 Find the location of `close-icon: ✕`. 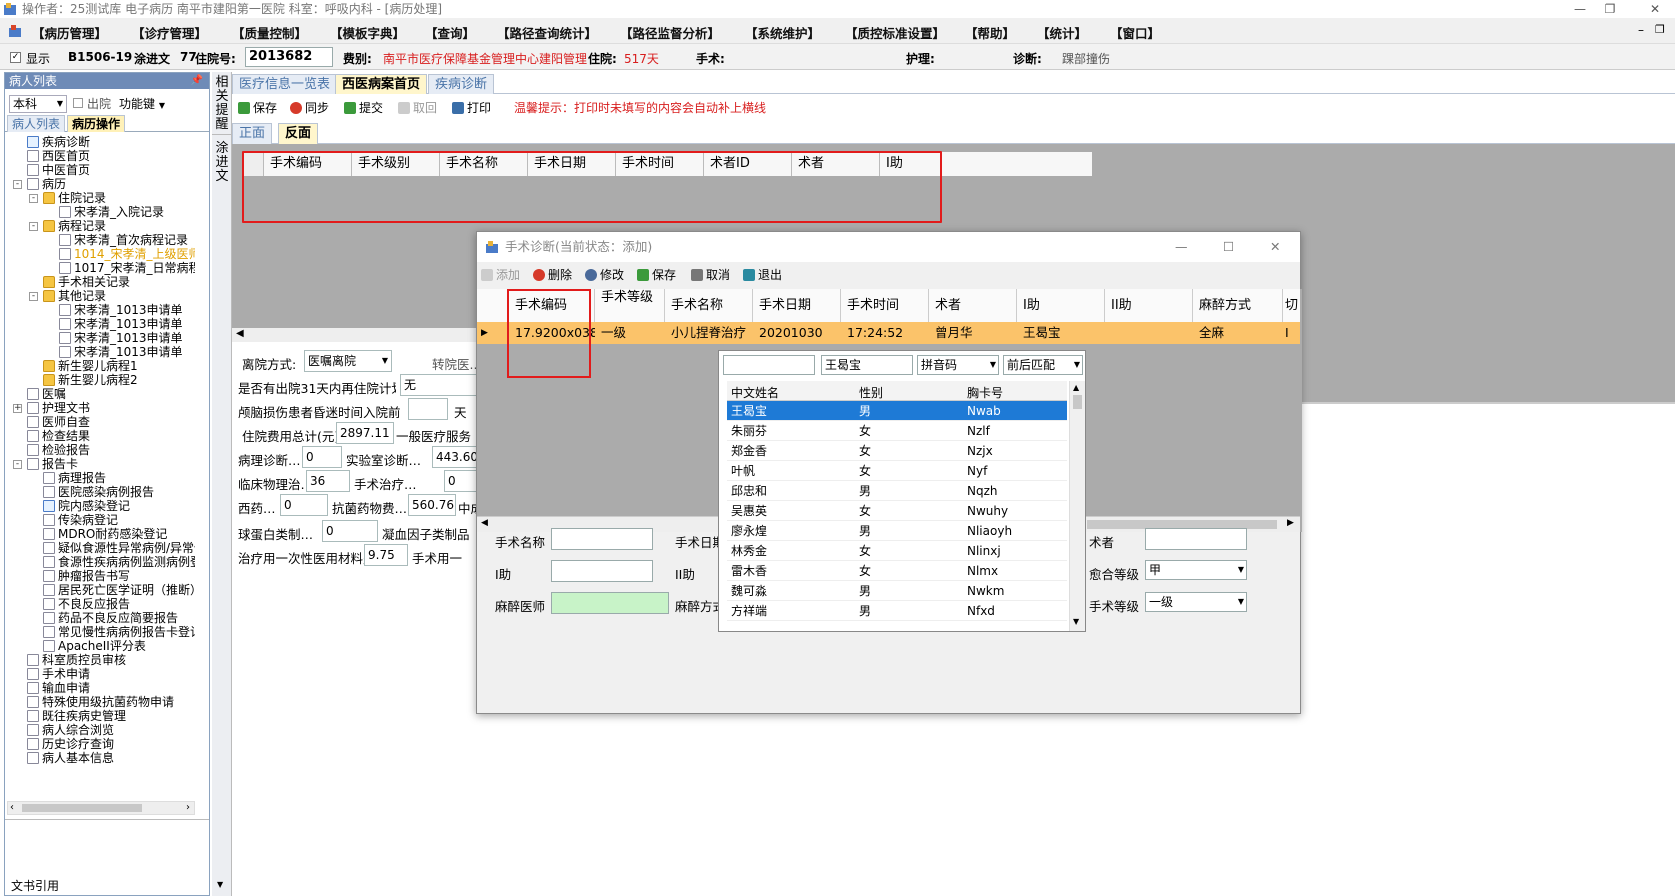

close-icon: ✕ is located at coordinates (1655, 9).